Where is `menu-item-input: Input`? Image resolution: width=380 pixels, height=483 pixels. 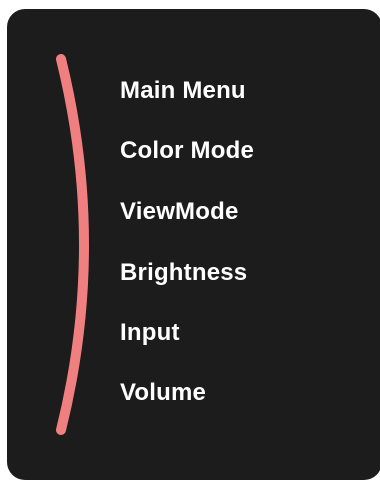
menu-item-input: Input is located at coordinates (150, 333).